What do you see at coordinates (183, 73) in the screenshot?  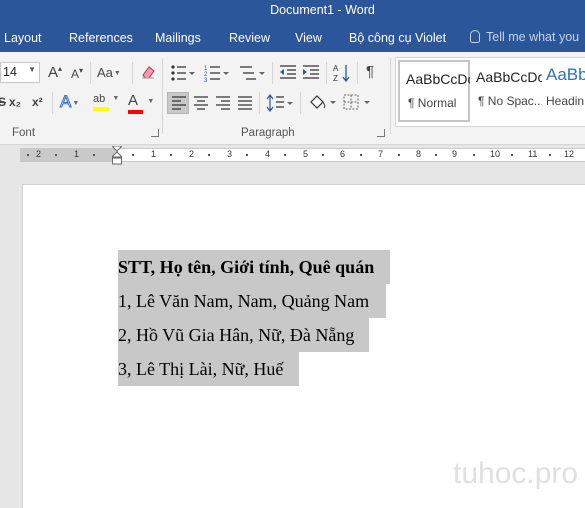 I see `bullets-icon` at bounding box center [183, 73].